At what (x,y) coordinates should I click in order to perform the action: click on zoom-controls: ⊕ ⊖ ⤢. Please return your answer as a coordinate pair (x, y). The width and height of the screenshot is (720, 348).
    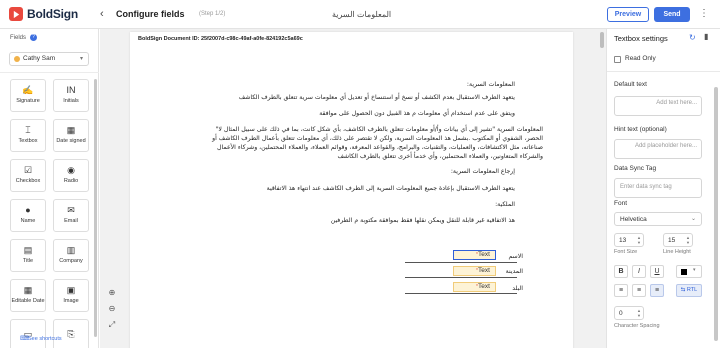
    Looking at the image, I should click on (112, 313).